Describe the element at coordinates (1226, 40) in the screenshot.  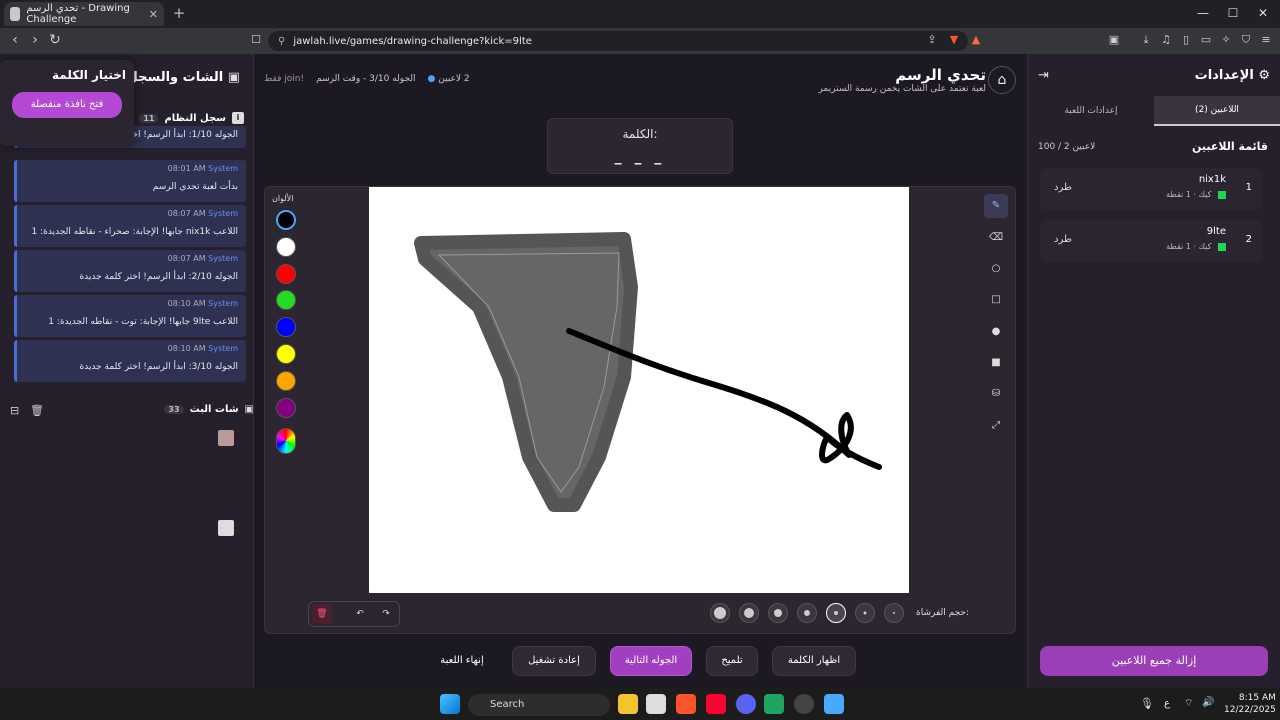
I see `ai-icon: ✧` at that location.